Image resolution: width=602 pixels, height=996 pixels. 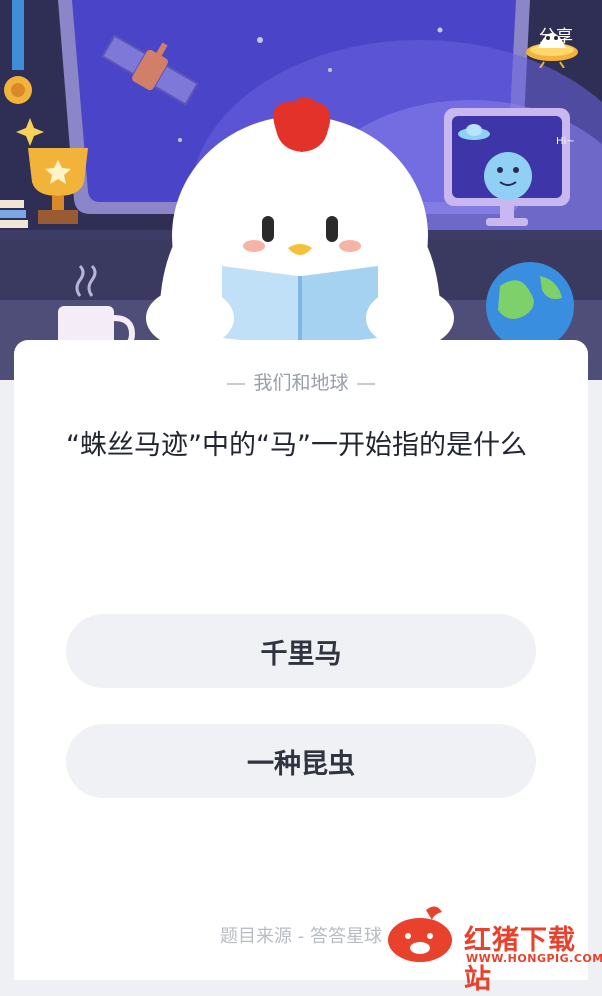 What do you see at coordinates (565, 141) in the screenshot?
I see `tv-greeting-text: Hi~` at bounding box center [565, 141].